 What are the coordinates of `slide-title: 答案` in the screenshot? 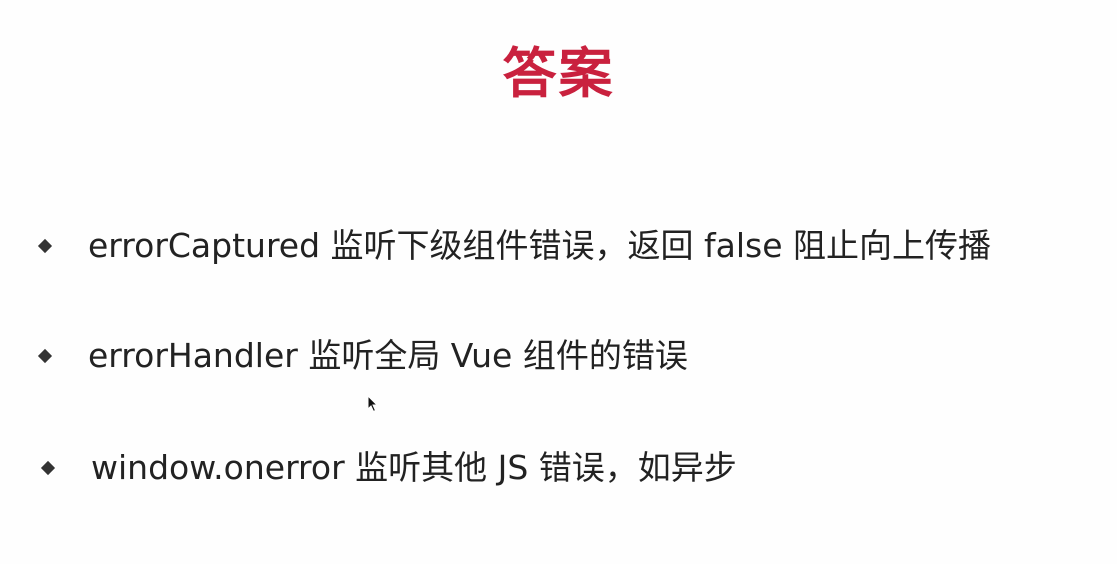 It's located at (558, 73).